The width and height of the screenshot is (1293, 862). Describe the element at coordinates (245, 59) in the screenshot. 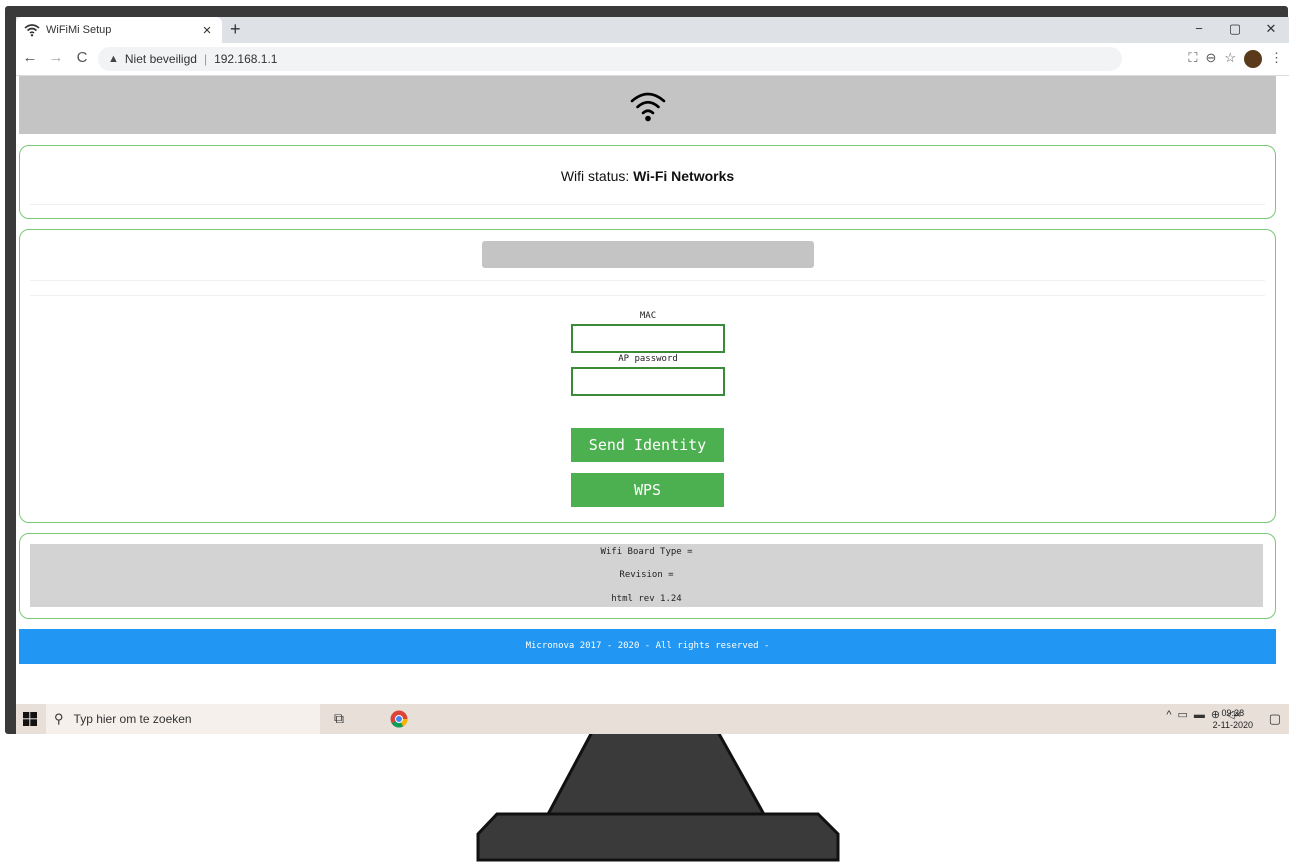

I see `url-text: 192.168.1.1` at that location.